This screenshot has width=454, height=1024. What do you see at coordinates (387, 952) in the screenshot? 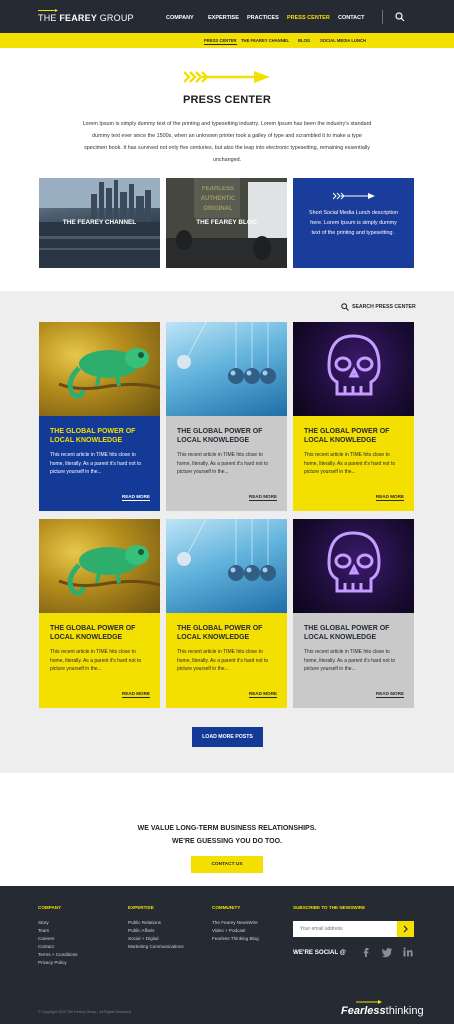
I see `twitter-icon` at bounding box center [387, 952].